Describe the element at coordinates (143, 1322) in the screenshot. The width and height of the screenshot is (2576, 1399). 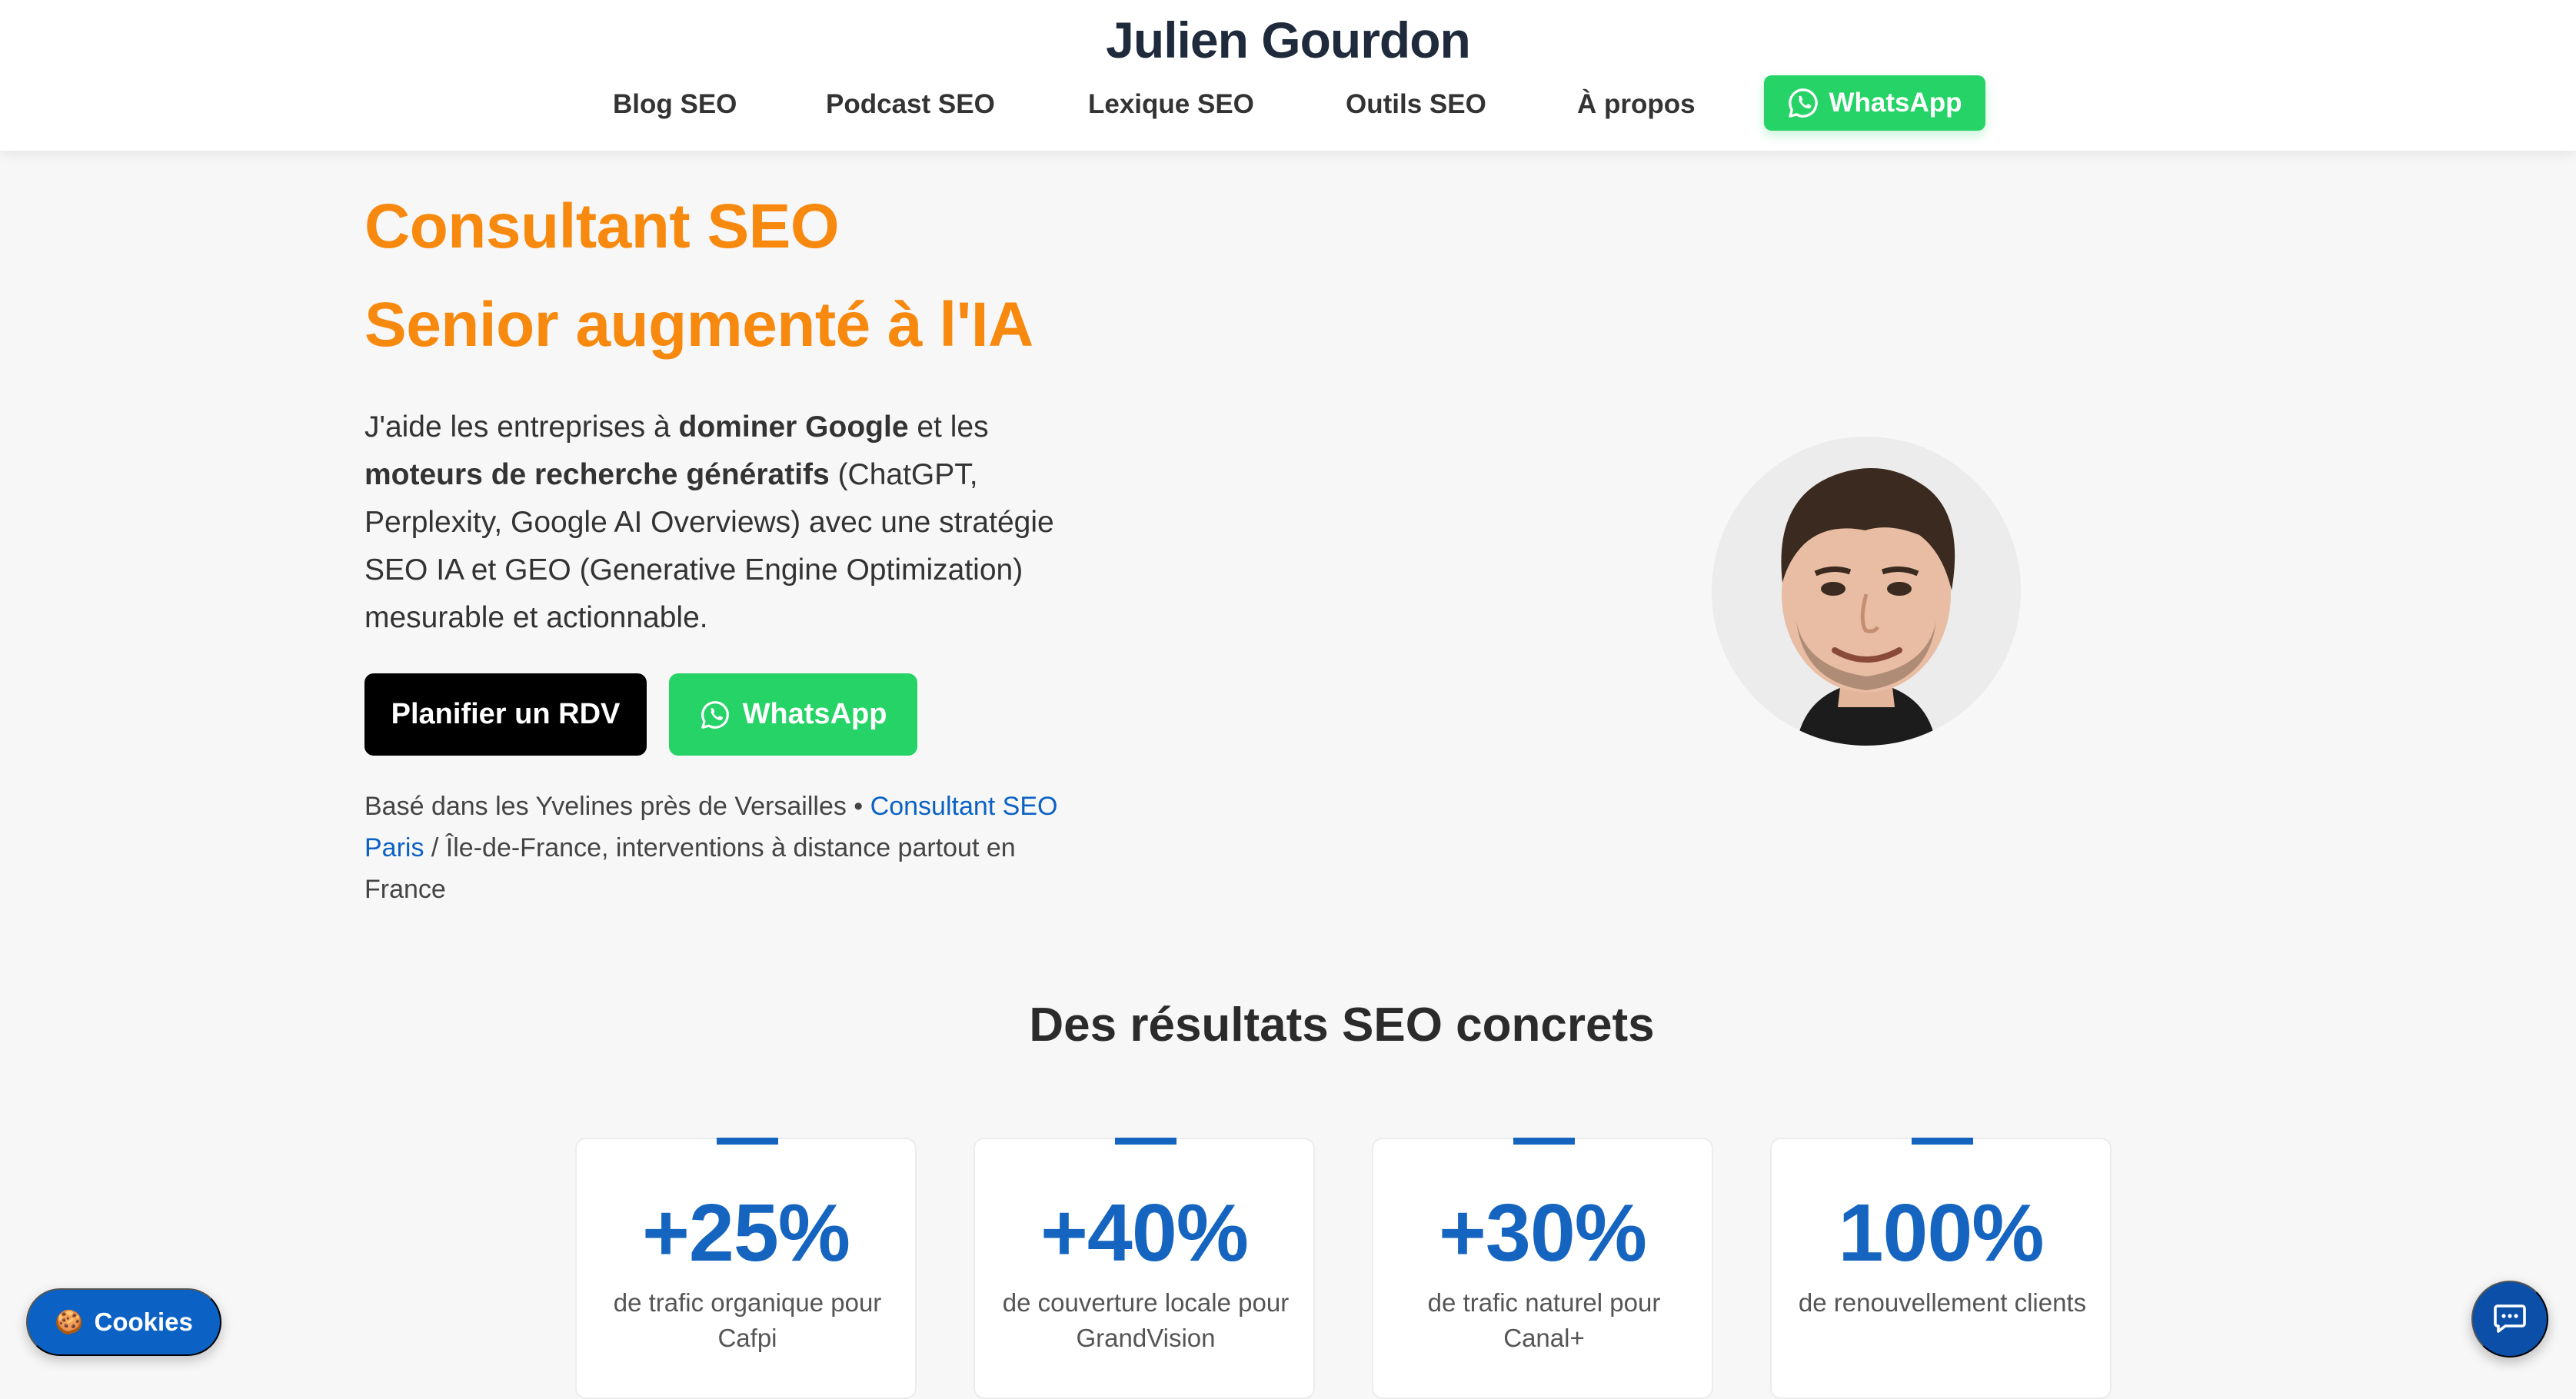
I see `cookies-label: Cookies` at that location.